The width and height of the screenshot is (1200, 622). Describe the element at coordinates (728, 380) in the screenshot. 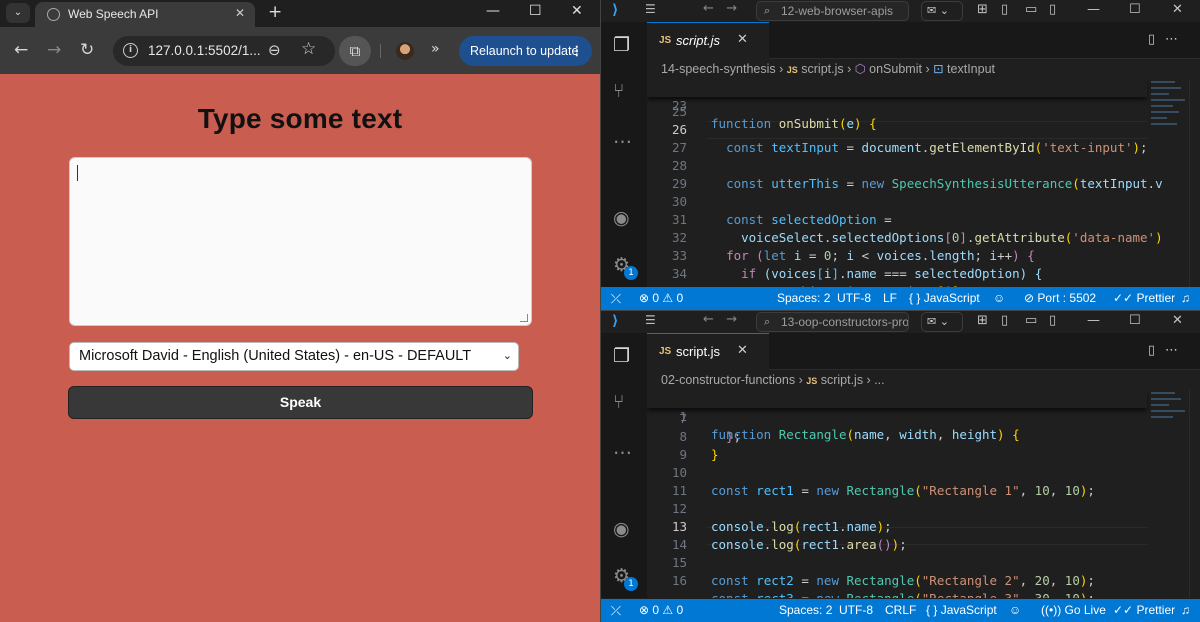

I see `breadcrumb-folder: 02-constructor-functions` at that location.